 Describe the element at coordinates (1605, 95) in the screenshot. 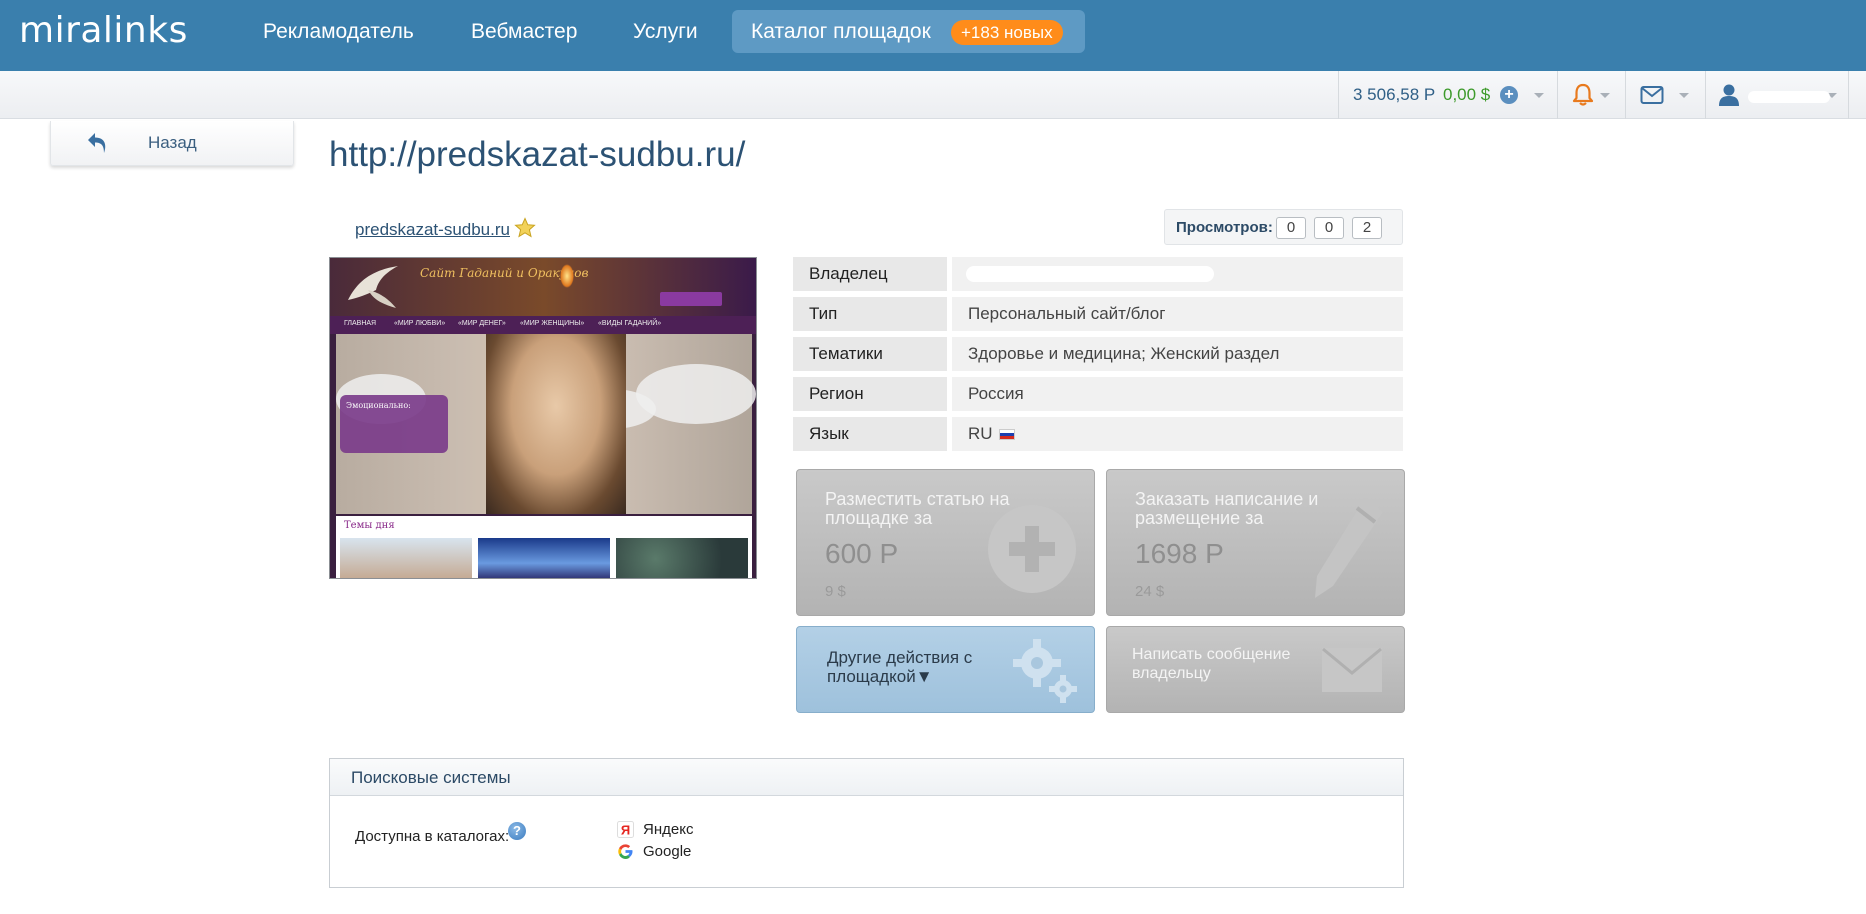

I see `notifications-chevron-down-icon` at that location.